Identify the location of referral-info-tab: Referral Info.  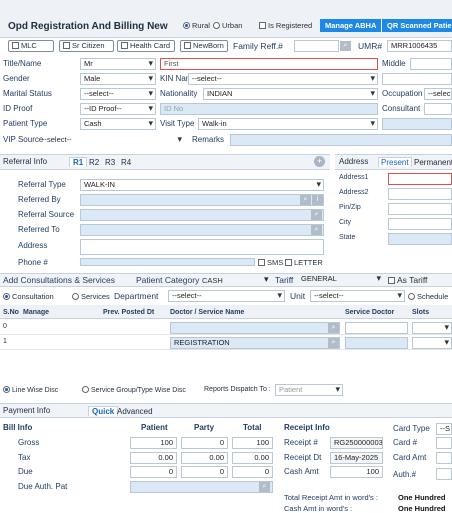
(25, 161).